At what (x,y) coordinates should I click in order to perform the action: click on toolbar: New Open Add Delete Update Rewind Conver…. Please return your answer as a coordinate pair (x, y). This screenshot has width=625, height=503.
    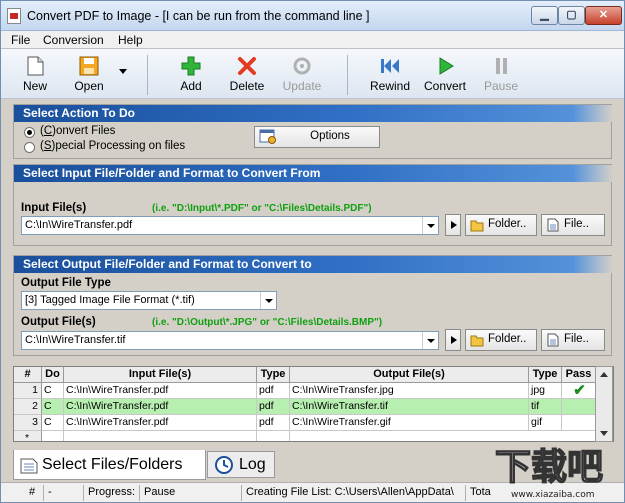
    Looking at the image, I should click on (312, 74).